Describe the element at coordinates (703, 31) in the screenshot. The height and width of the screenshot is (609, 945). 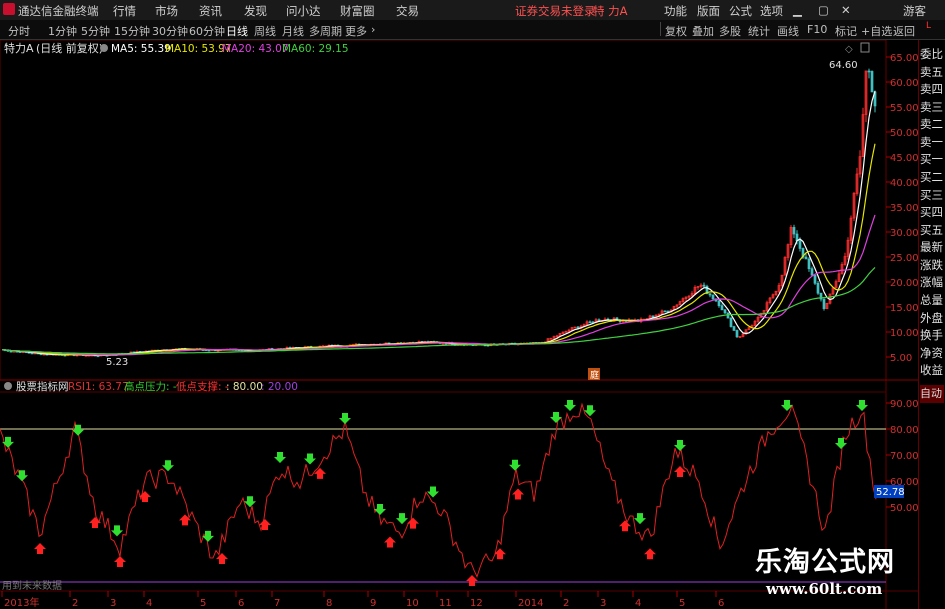
I see `overlay-button: 叠加` at that location.